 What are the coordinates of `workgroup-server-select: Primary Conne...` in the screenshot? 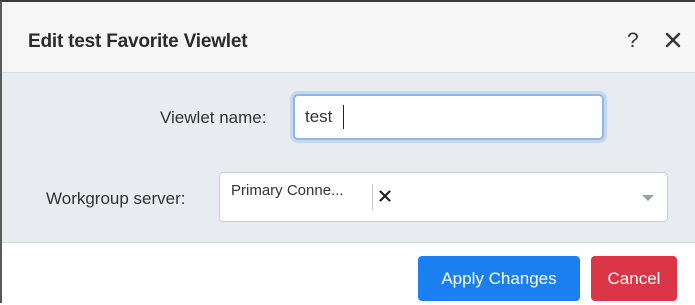 It's located at (443, 197).